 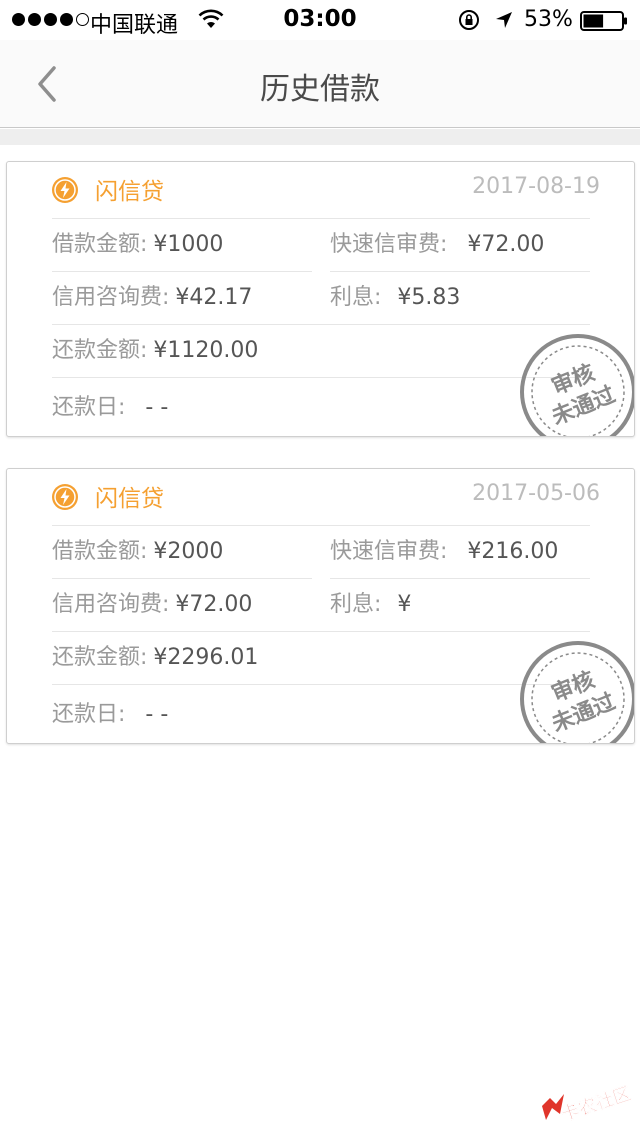 I want to click on review-fee: 快速信审费: ¥72.00, so click(x=460, y=245).